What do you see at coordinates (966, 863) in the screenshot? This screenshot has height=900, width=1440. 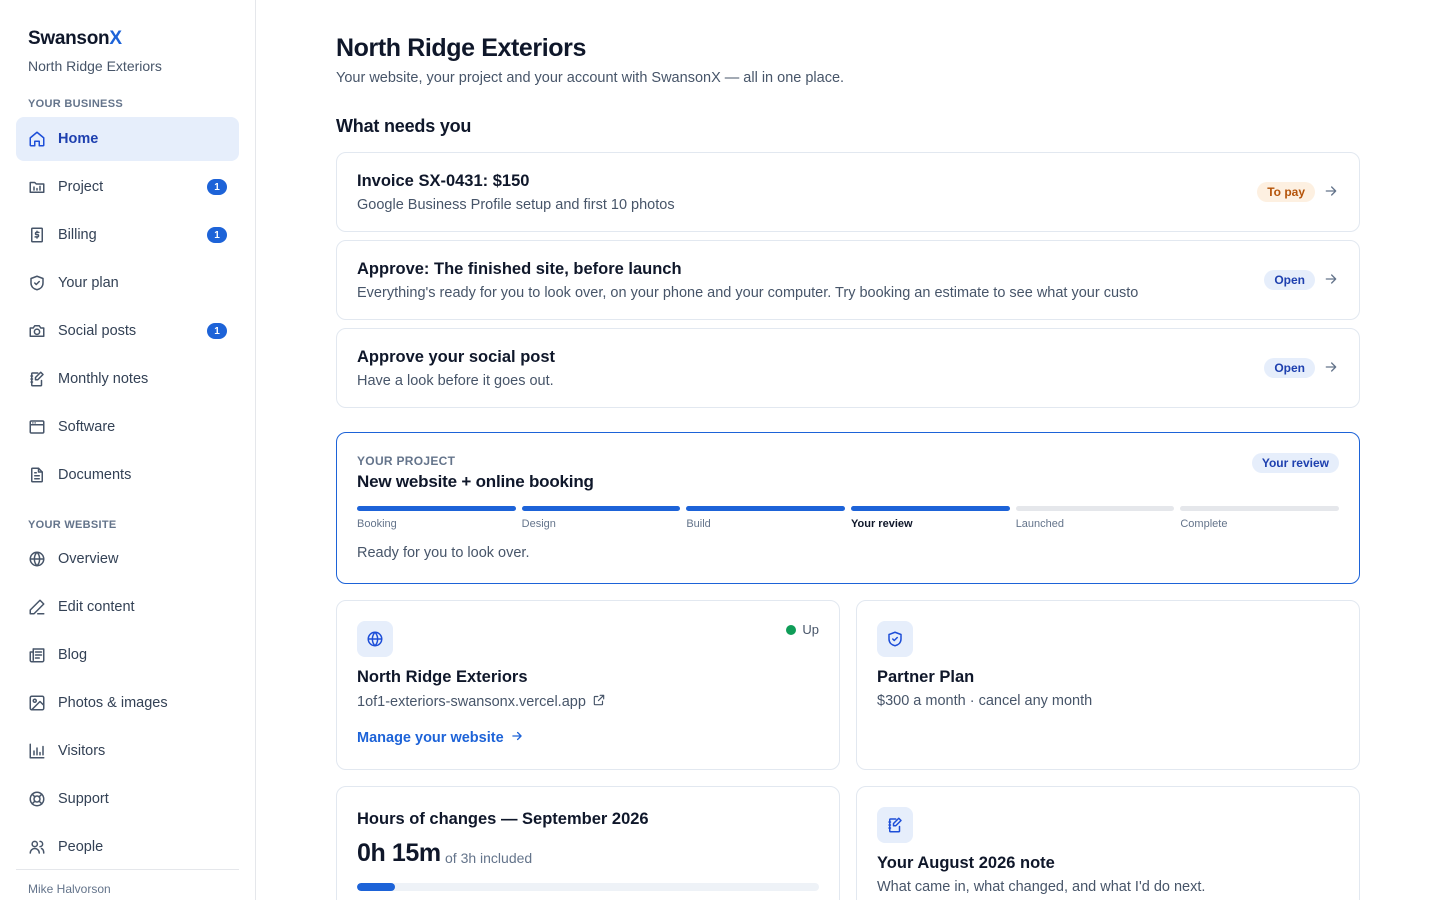 I see `note-title: Your August 2026 note` at bounding box center [966, 863].